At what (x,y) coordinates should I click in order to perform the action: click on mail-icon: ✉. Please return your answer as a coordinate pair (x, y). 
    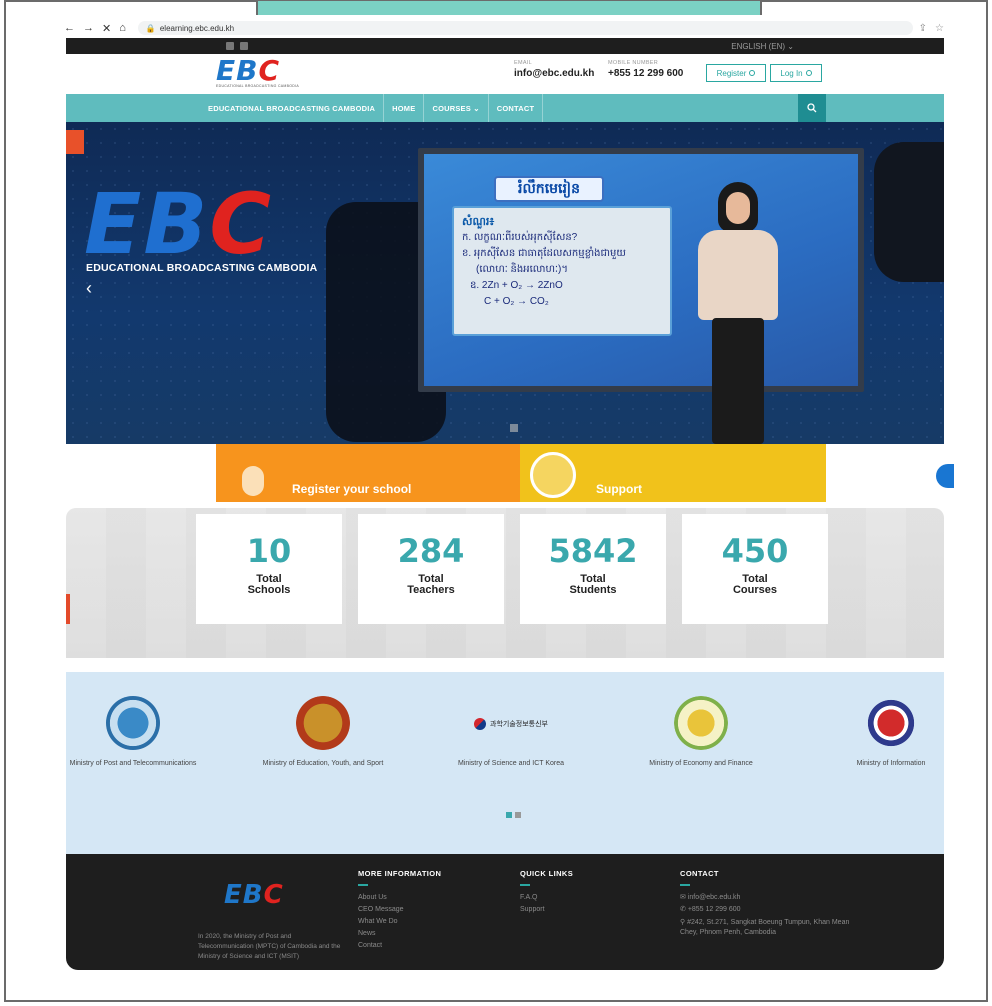
    Looking at the image, I should click on (684, 897).